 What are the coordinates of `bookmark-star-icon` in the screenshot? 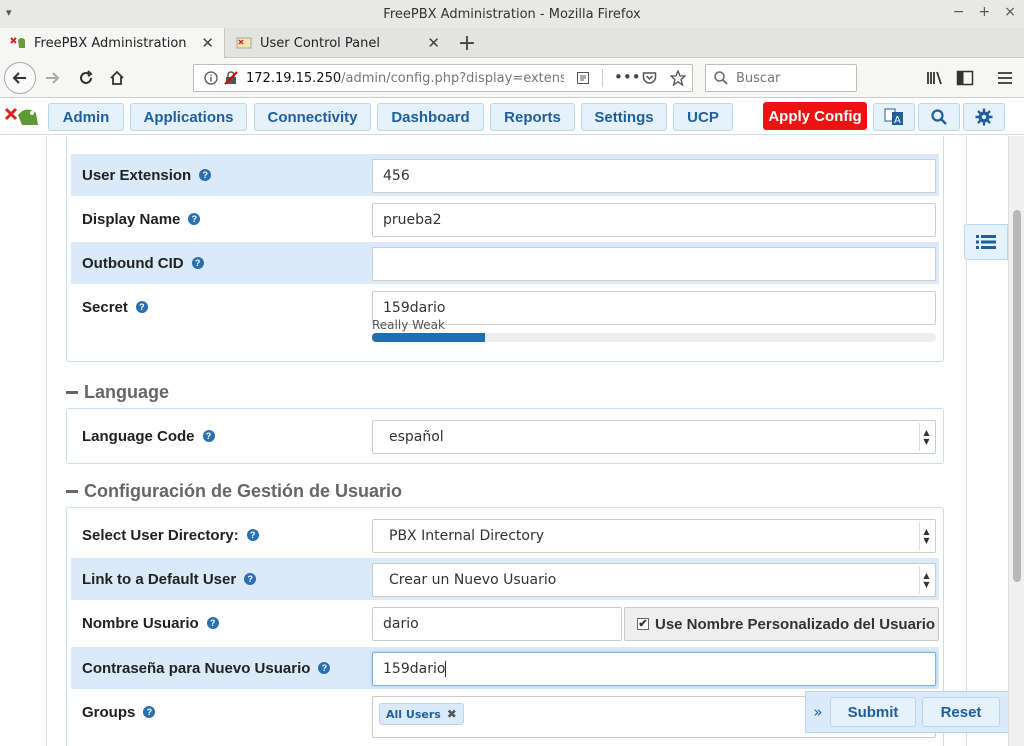 It's located at (678, 79).